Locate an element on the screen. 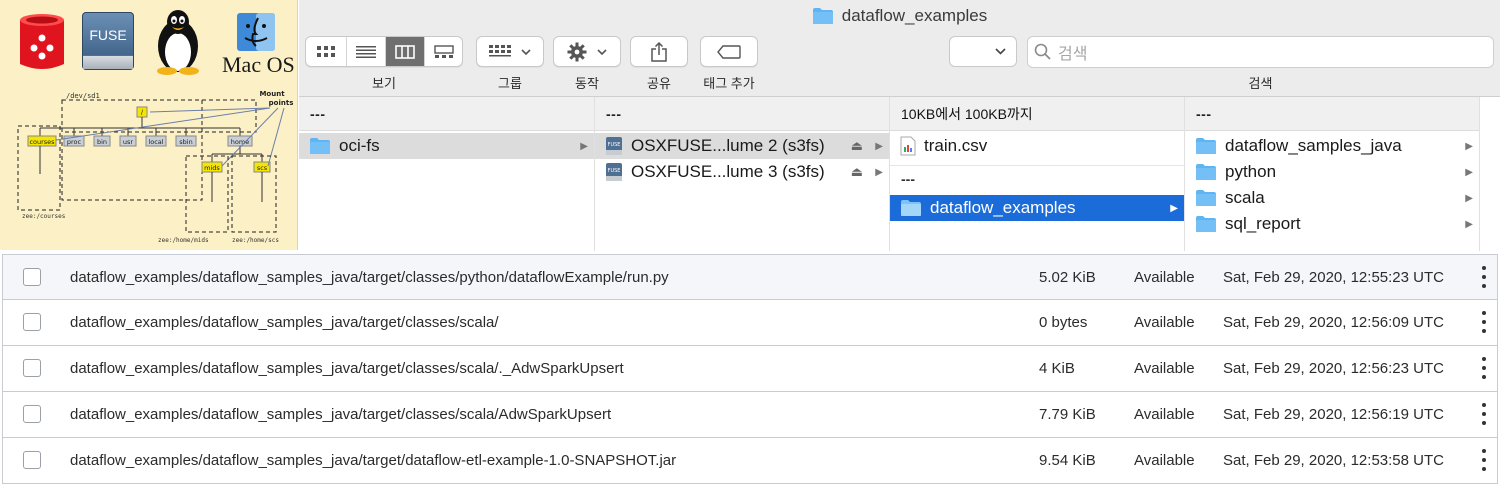  item-label: sql_report is located at coordinates (1263, 223).